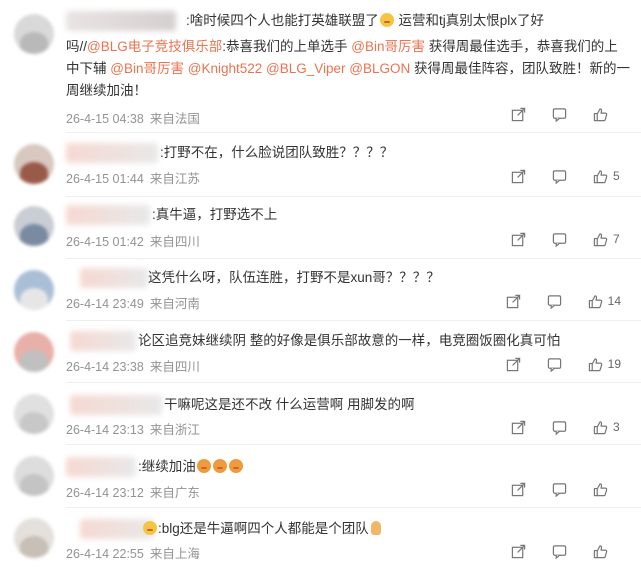 The image size is (641, 573). I want to click on text-segment: 周继续加油！, so click(106, 90).